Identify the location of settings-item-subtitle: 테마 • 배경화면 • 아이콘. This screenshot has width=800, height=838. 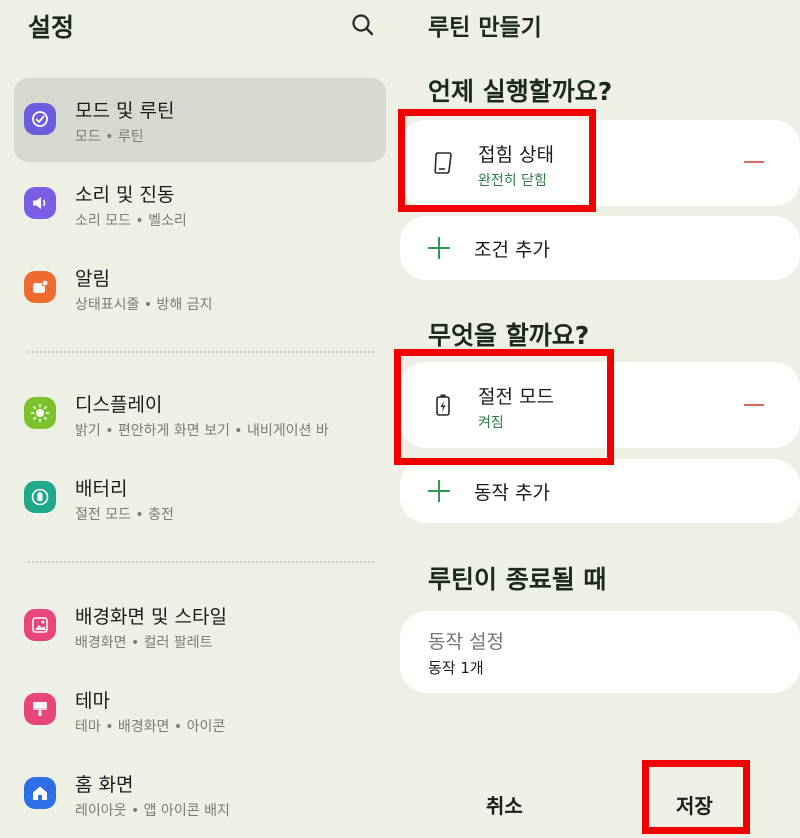
(150, 727).